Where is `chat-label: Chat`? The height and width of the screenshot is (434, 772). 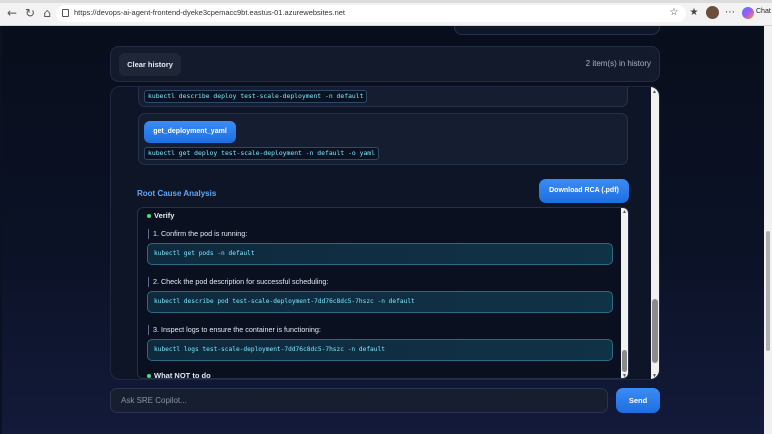 chat-label: Chat is located at coordinates (763, 11).